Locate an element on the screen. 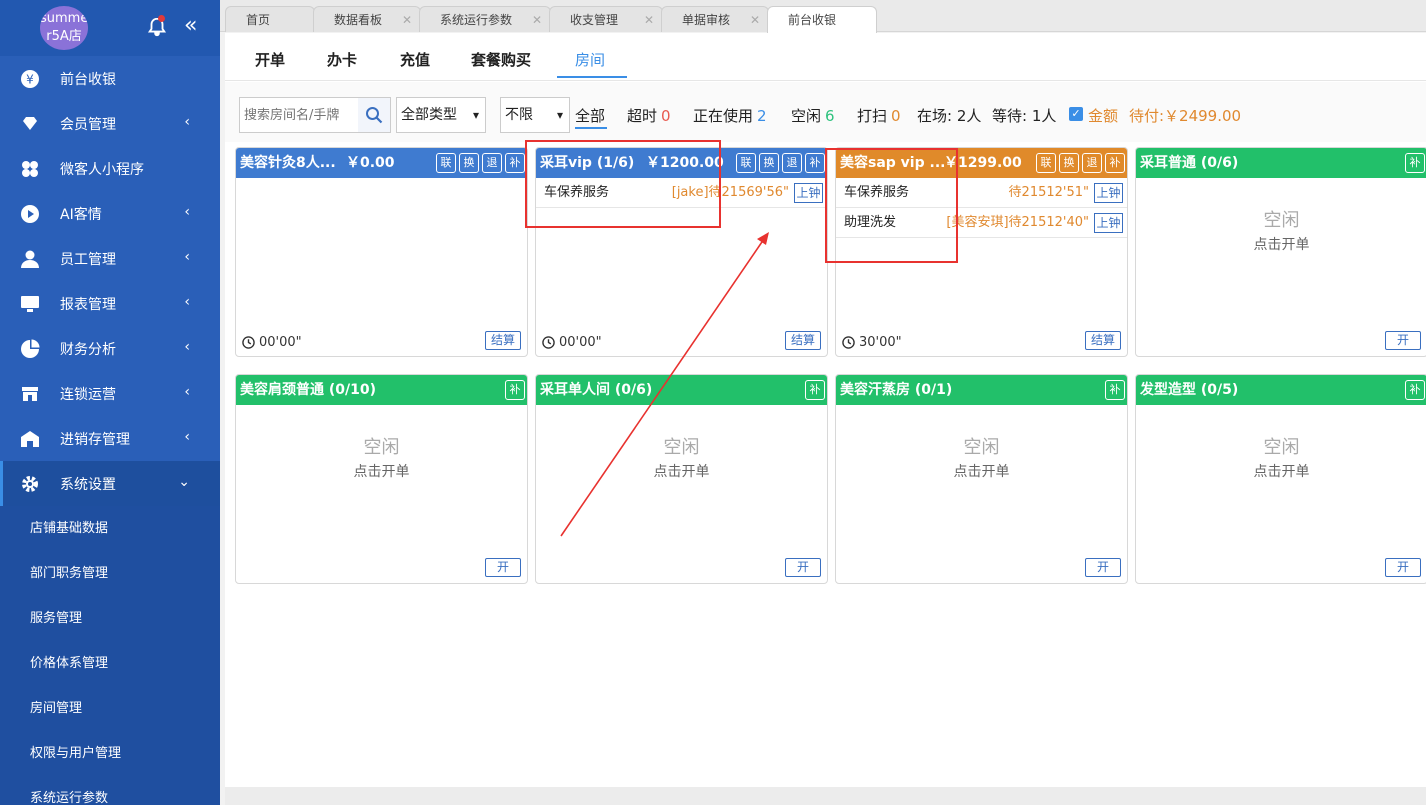 This screenshot has width=1426, height=805. room-header: 美容针灸8人... ￥0.00 联 换 退 补 is located at coordinates (381, 163).